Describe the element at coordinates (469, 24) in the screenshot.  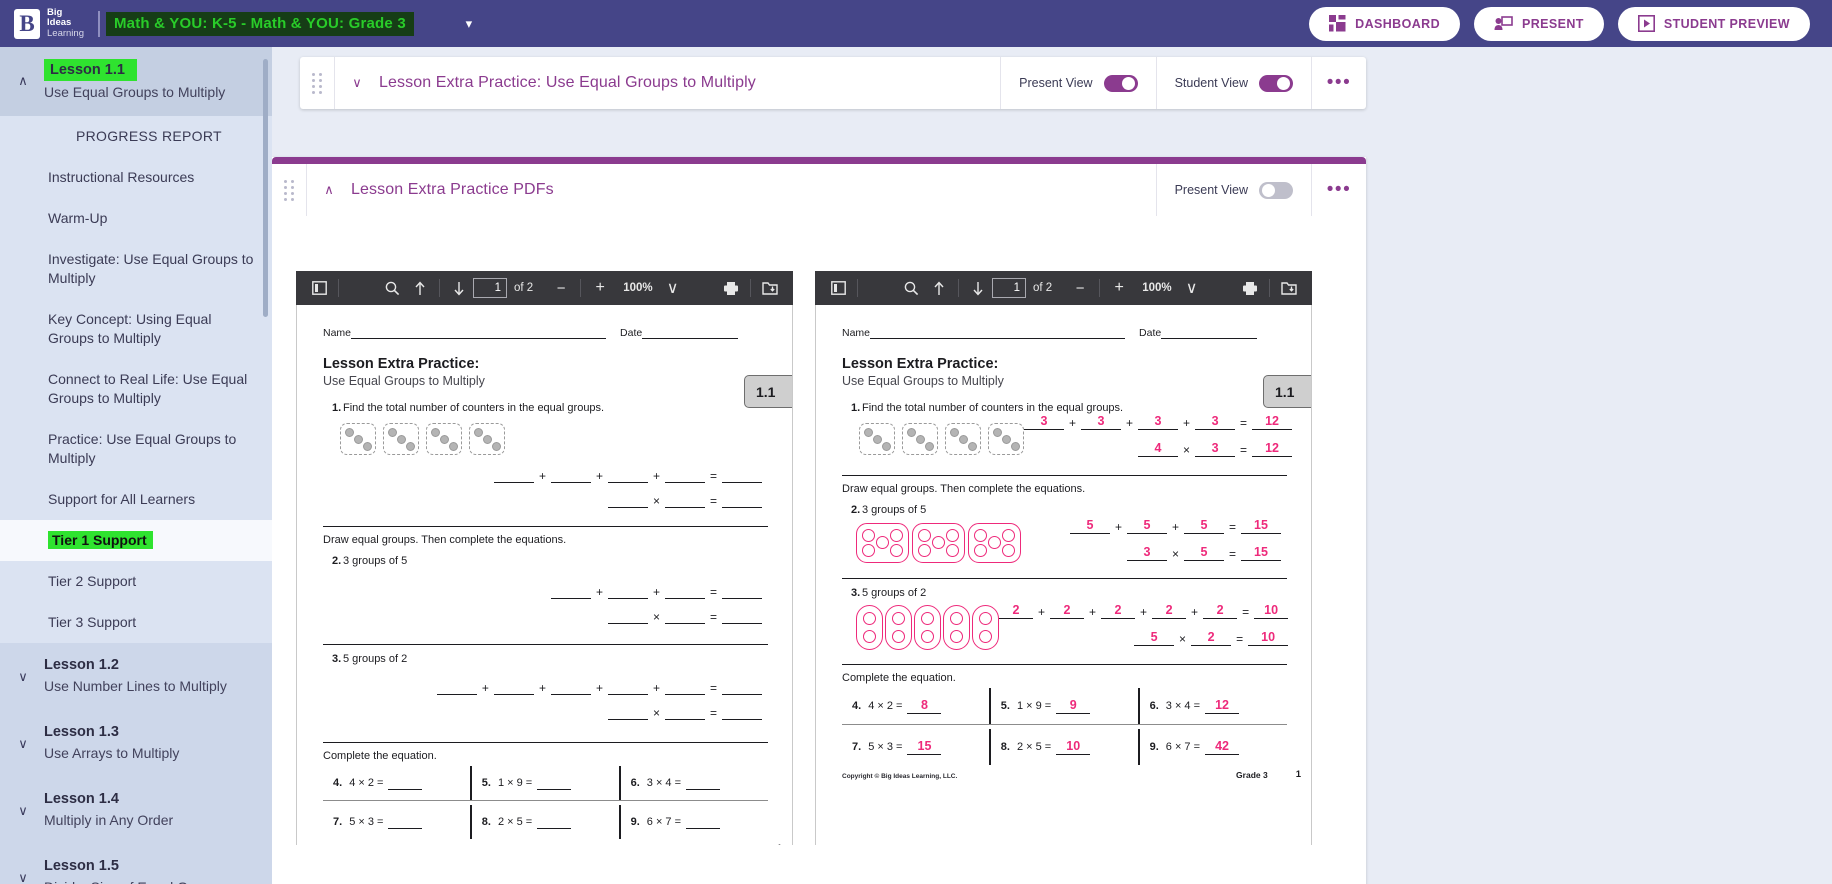
I see `chevron-down-icon: ▾` at that location.